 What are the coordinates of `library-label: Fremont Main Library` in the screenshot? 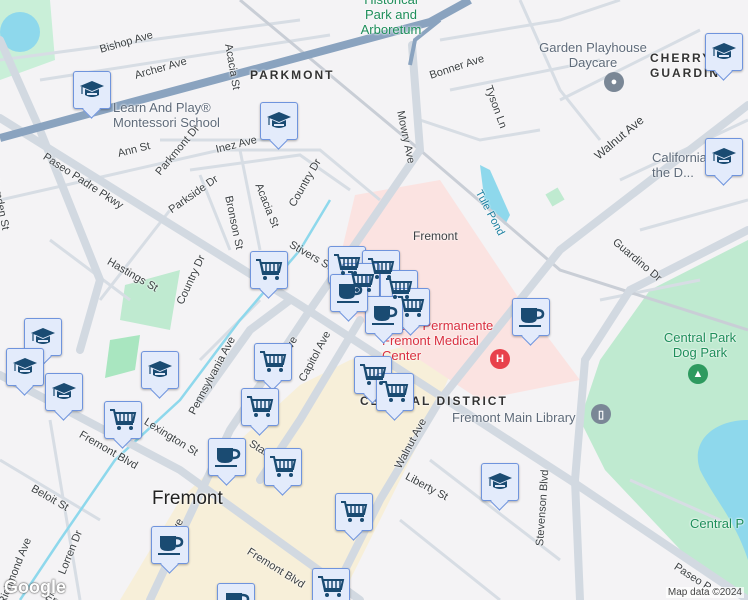 It's located at (514, 417).